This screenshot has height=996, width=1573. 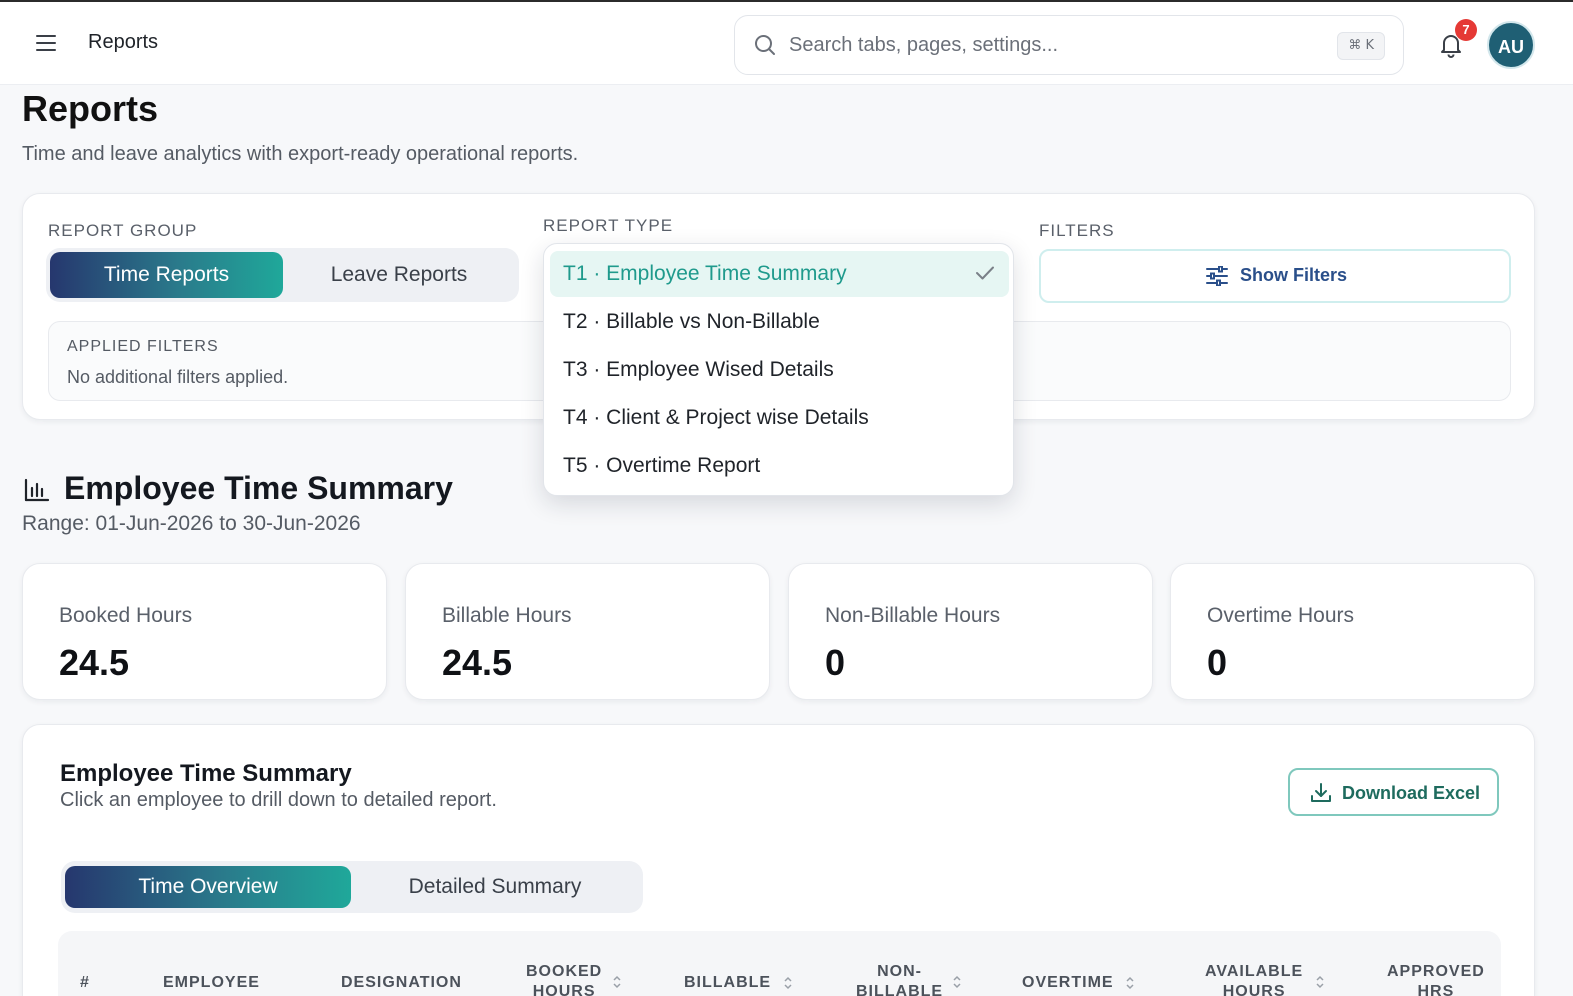 What do you see at coordinates (401, 983) in the screenshot?
I see `column-header-designation: DESIGNATION` at bounding box center [401, 983].